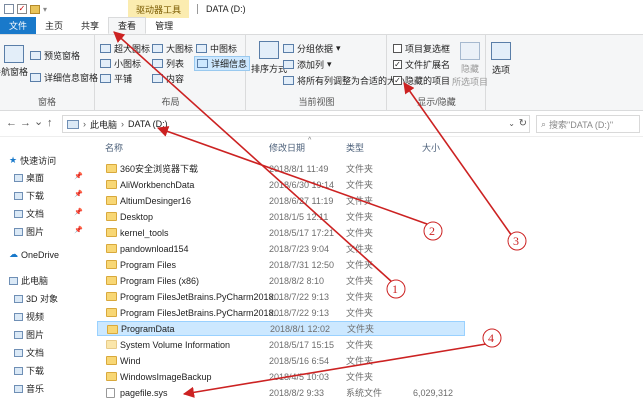 The image size is (643, 401). I want to click on large-icons-option: 大图标, so click(172, 48).